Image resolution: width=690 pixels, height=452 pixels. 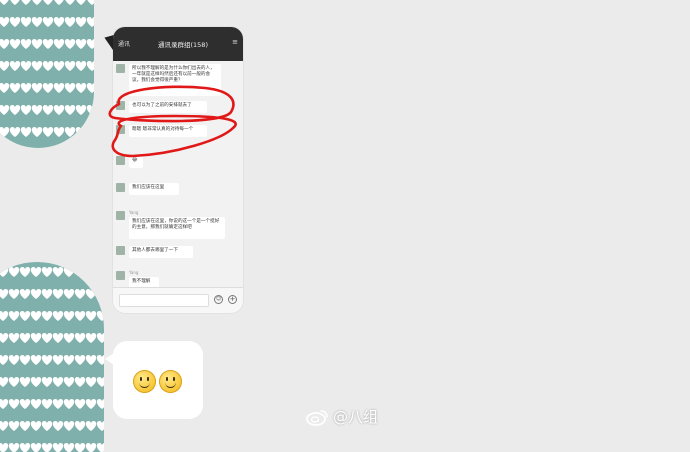 I want to click on back-button: 通讯, so click(x=124, y=43).